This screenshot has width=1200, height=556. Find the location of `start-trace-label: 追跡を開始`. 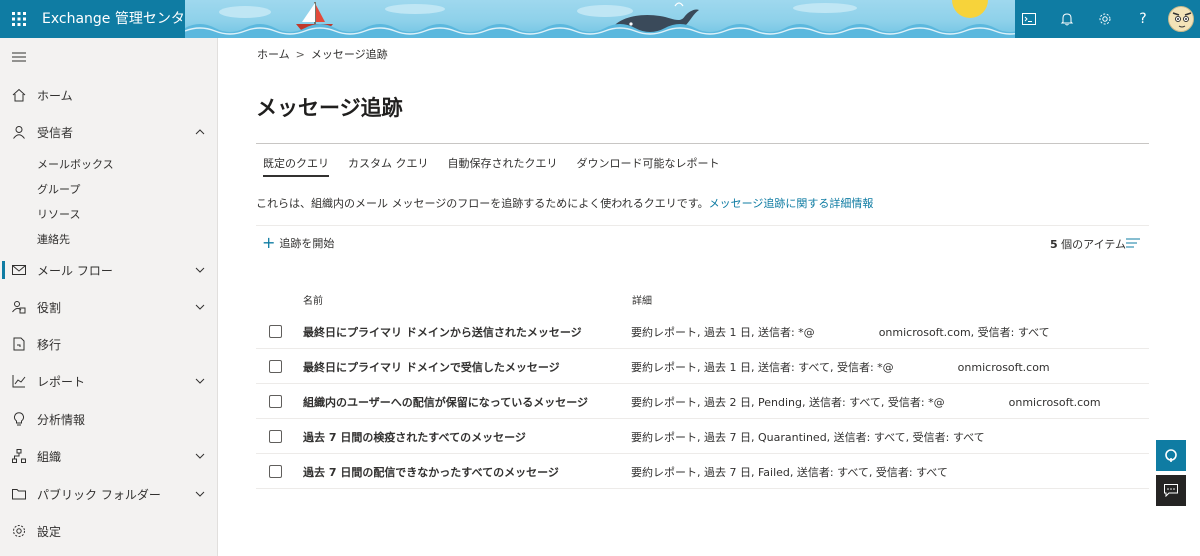

start-trace-label: 追跡を開始 is located at coordinates (307, 243).